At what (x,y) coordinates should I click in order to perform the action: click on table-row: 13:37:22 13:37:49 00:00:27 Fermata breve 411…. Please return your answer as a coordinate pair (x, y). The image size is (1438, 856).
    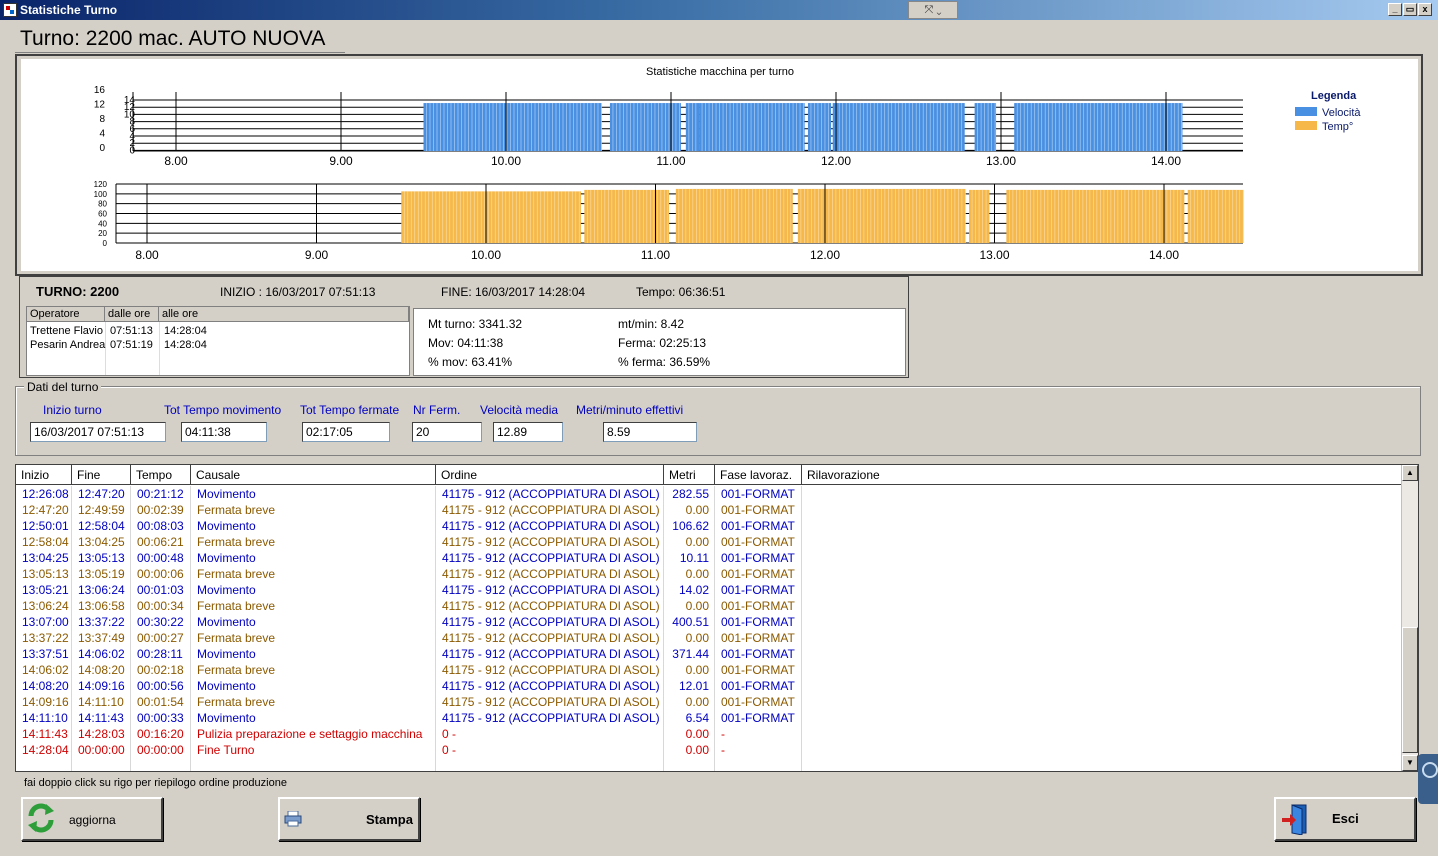
    Looking at the image, I should click on (709, 638).